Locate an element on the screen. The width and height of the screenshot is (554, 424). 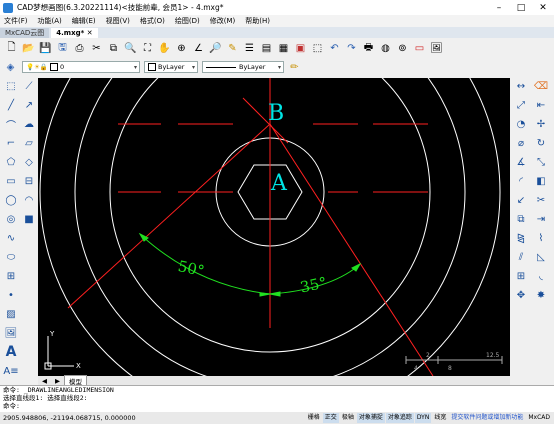
zoom-extents-icon: ⛶ is located at coordinates (147, 48).